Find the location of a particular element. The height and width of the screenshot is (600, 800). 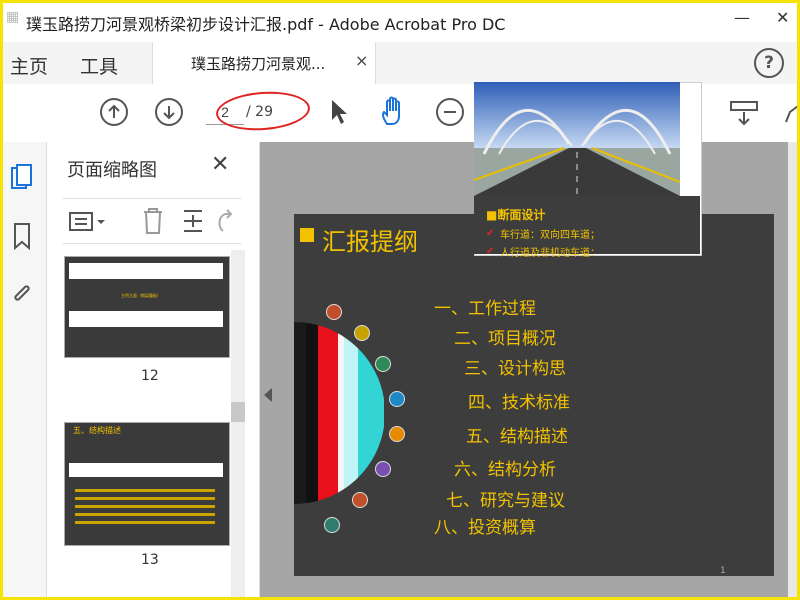

tab-bar: 主页 工具 璞玉路捞刀河景观... × is located at coordinates (400, 63).